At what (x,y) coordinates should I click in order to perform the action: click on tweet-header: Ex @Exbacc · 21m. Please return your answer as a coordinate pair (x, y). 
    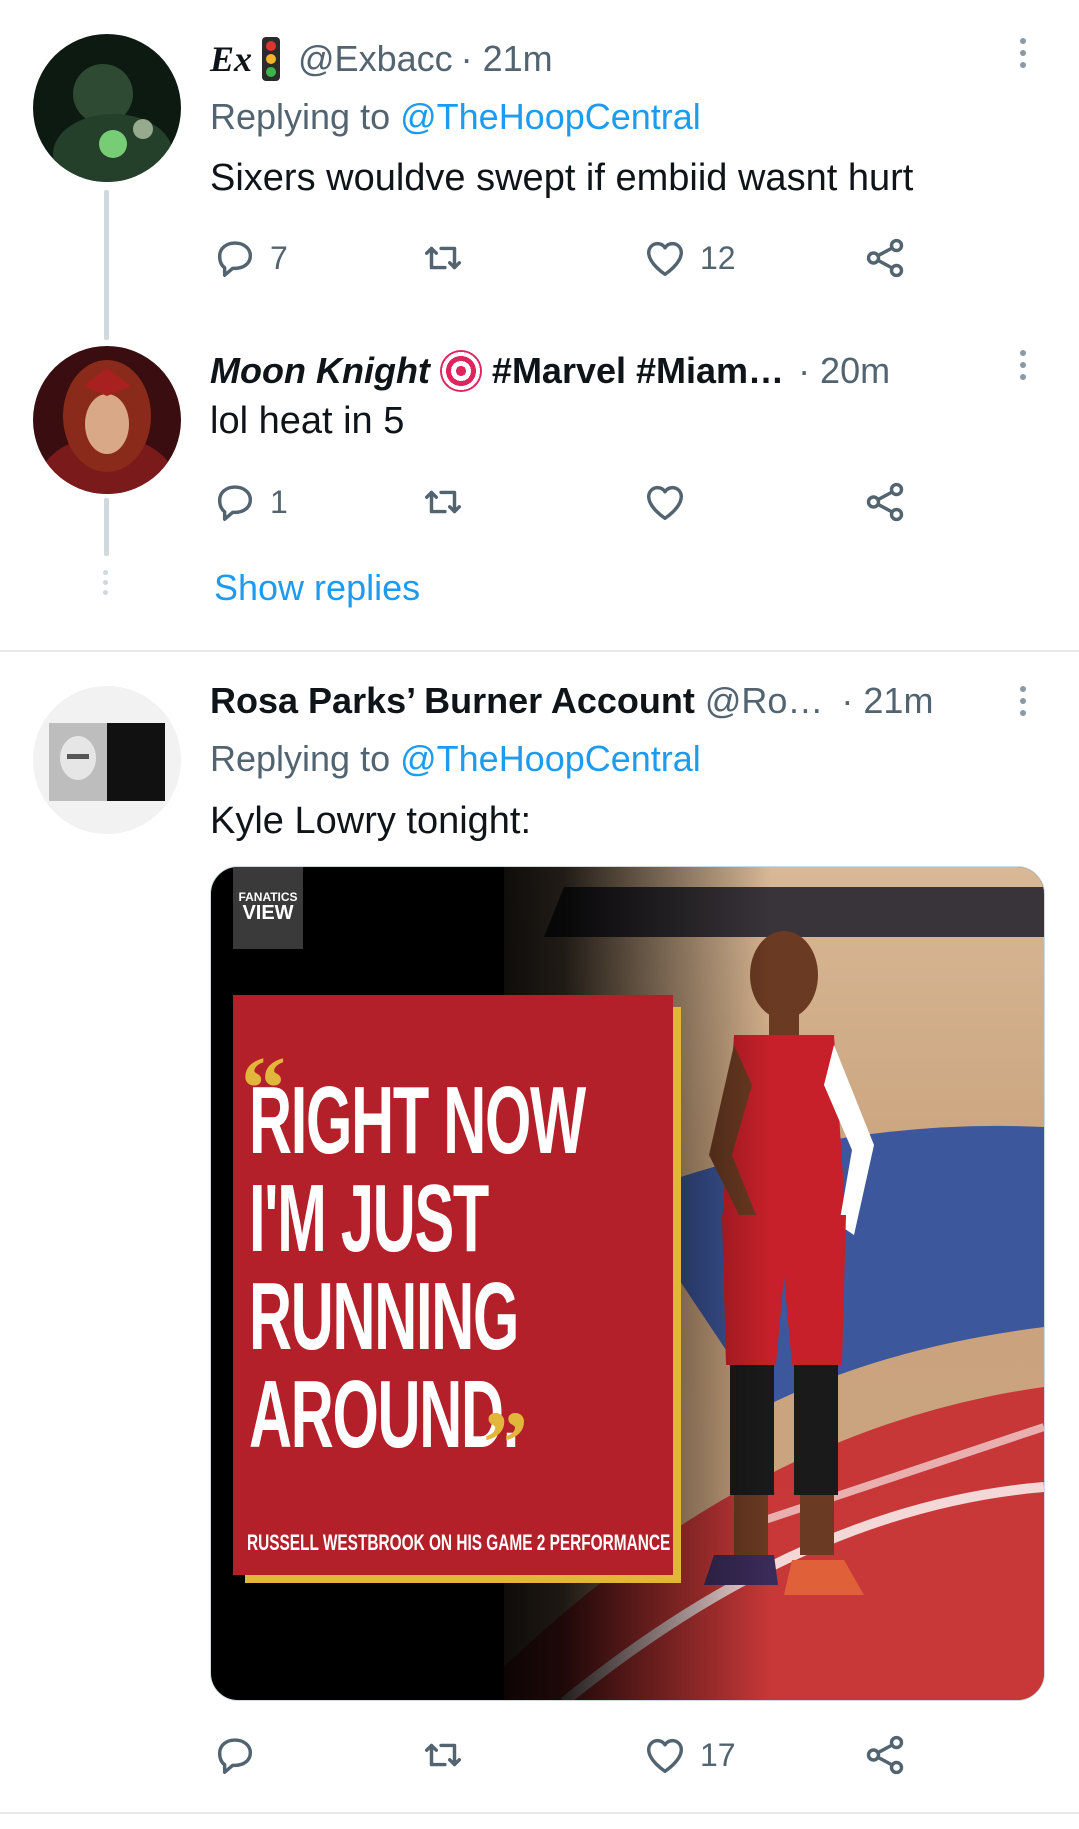
    Looking at the image, I should click on (381, 59).